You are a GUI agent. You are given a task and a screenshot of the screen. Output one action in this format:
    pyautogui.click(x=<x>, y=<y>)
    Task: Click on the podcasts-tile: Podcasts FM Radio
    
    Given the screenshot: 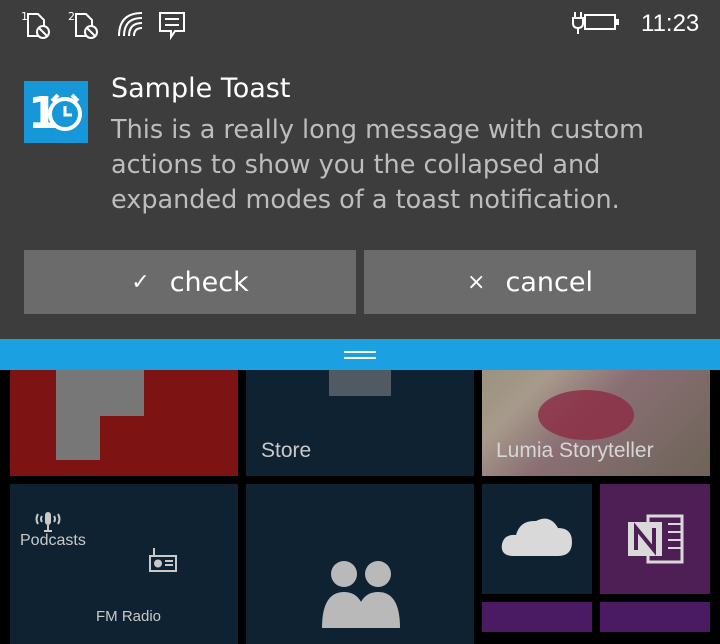 What is the action you would take?
    pyautogui.click(x=124, y=564)
    